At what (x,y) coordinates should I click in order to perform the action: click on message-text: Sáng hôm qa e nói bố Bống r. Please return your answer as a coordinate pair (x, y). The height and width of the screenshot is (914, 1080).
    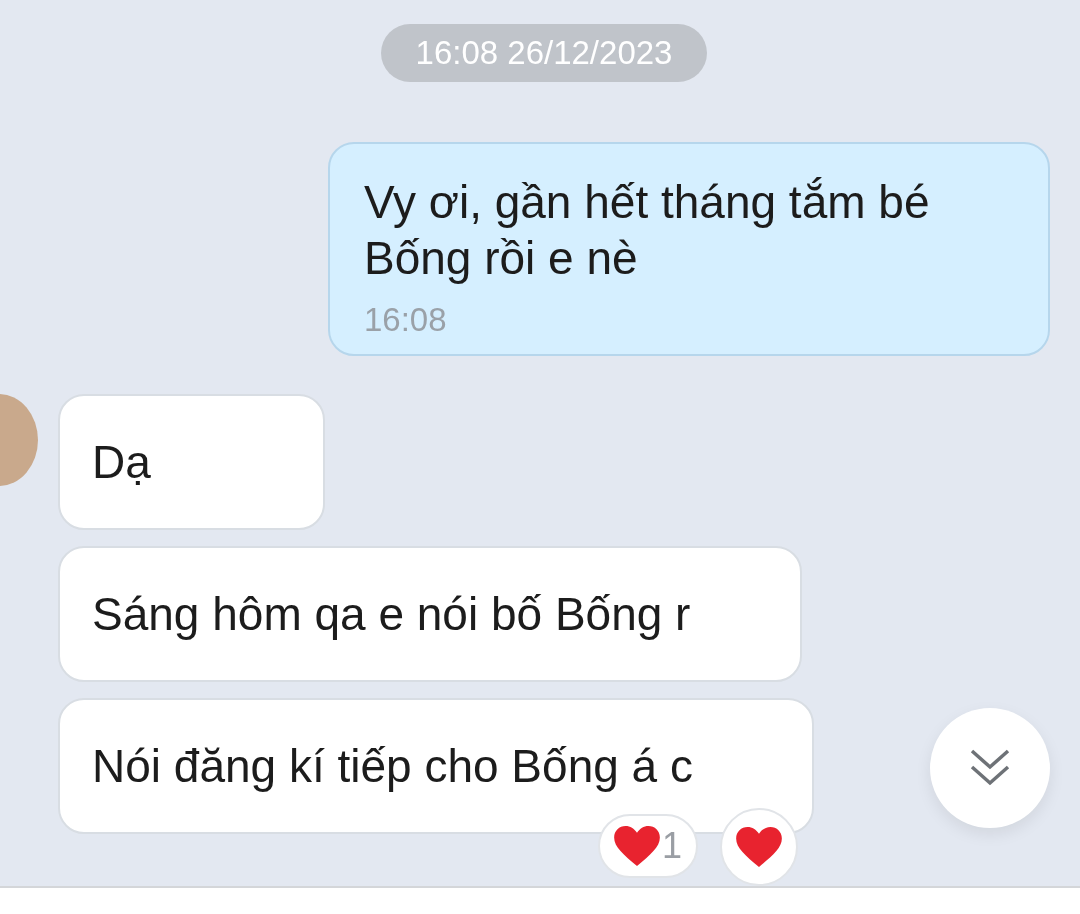
    Looking at the image, I should click on (392, 614).